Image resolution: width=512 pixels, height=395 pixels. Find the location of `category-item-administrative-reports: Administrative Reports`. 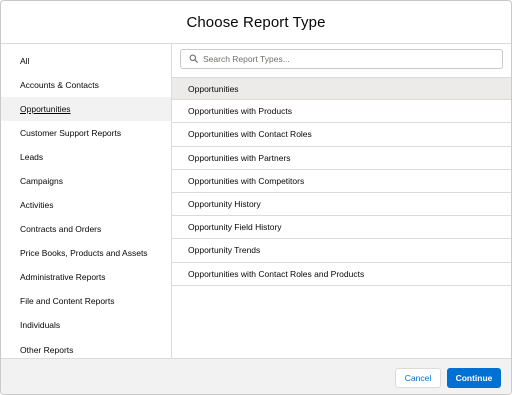

category-item-administrative-reports: Administrative Reports is located at coordinates (86, 277).